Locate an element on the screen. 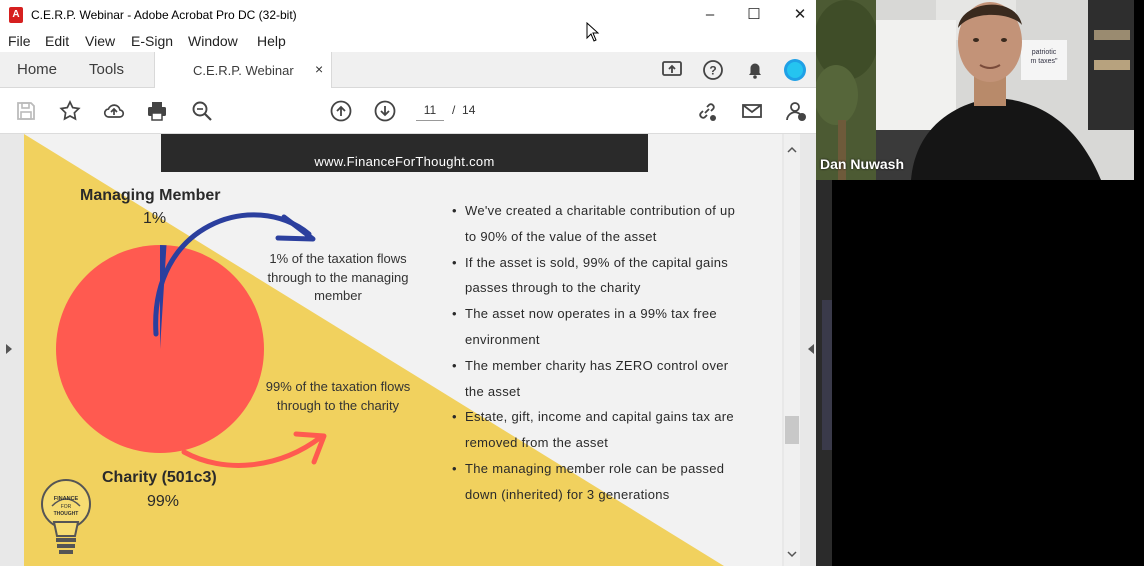  presenter-video-image: patriotic m taxes" is located at coordinates (975, 90).